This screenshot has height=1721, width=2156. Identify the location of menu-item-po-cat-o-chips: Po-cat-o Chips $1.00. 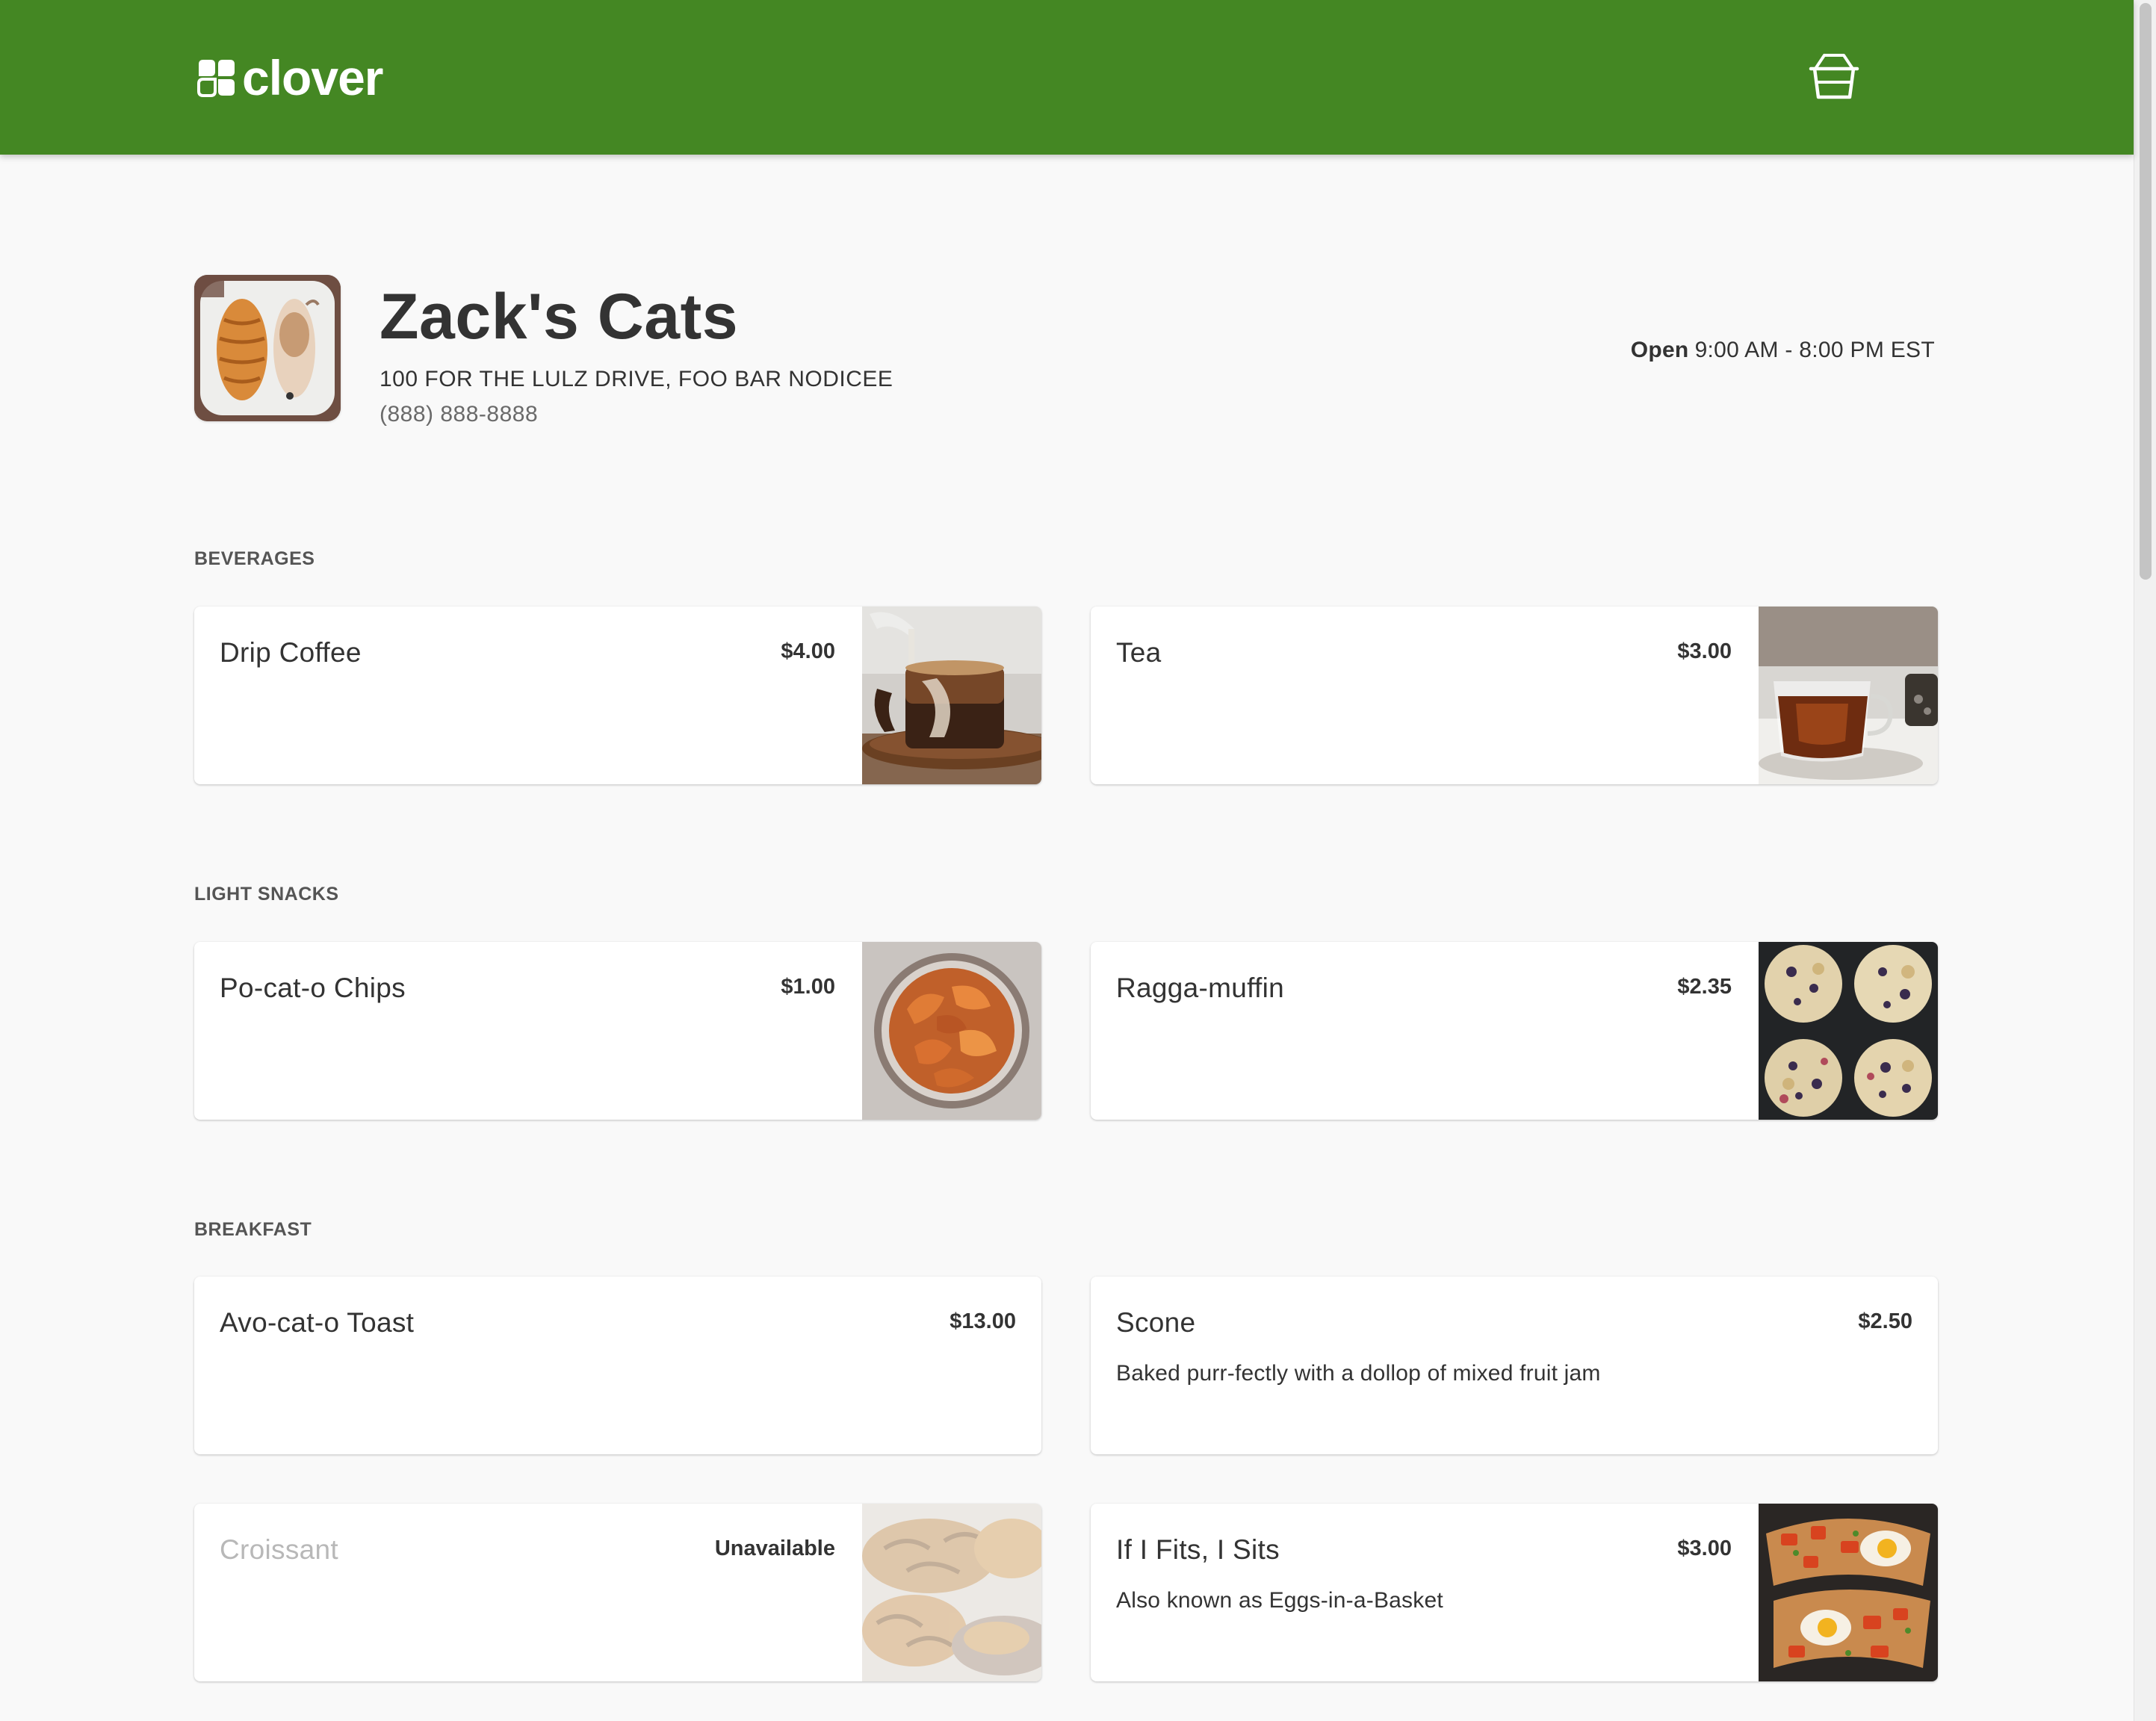
(617, 1031).